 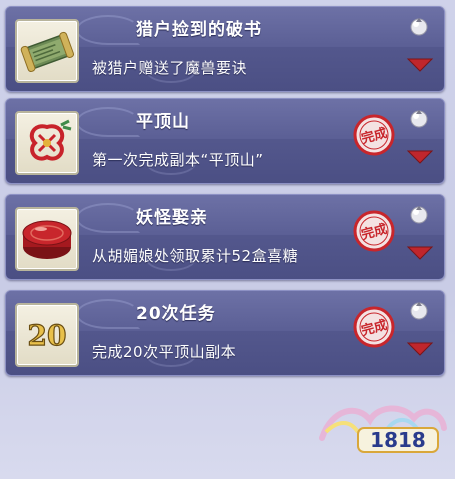 I want to click on quest-description: 从胡媚娘处领取累计52盒喜糖, so click(x=195, y=256).